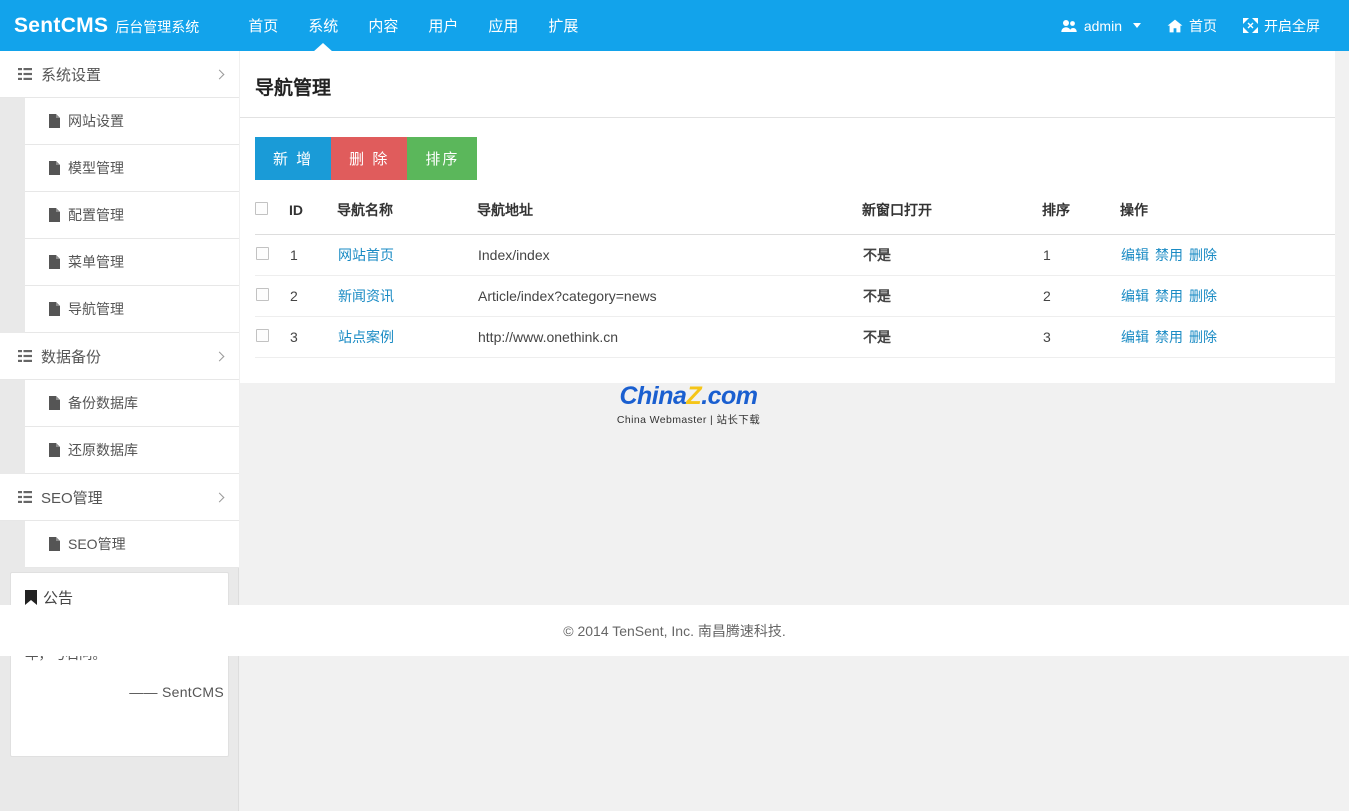 The width and height of the screenshot is (1349, 811). I want to click on sidebar-group-label: 系统设置, so click(71, 75).